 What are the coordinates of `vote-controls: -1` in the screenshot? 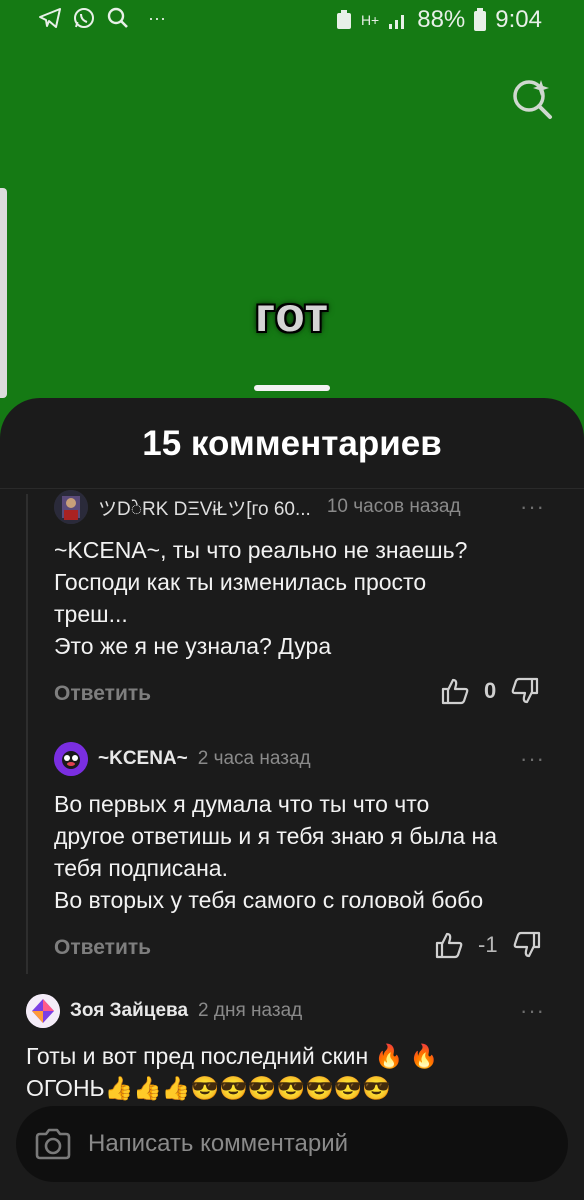 It's located at (488, 945).